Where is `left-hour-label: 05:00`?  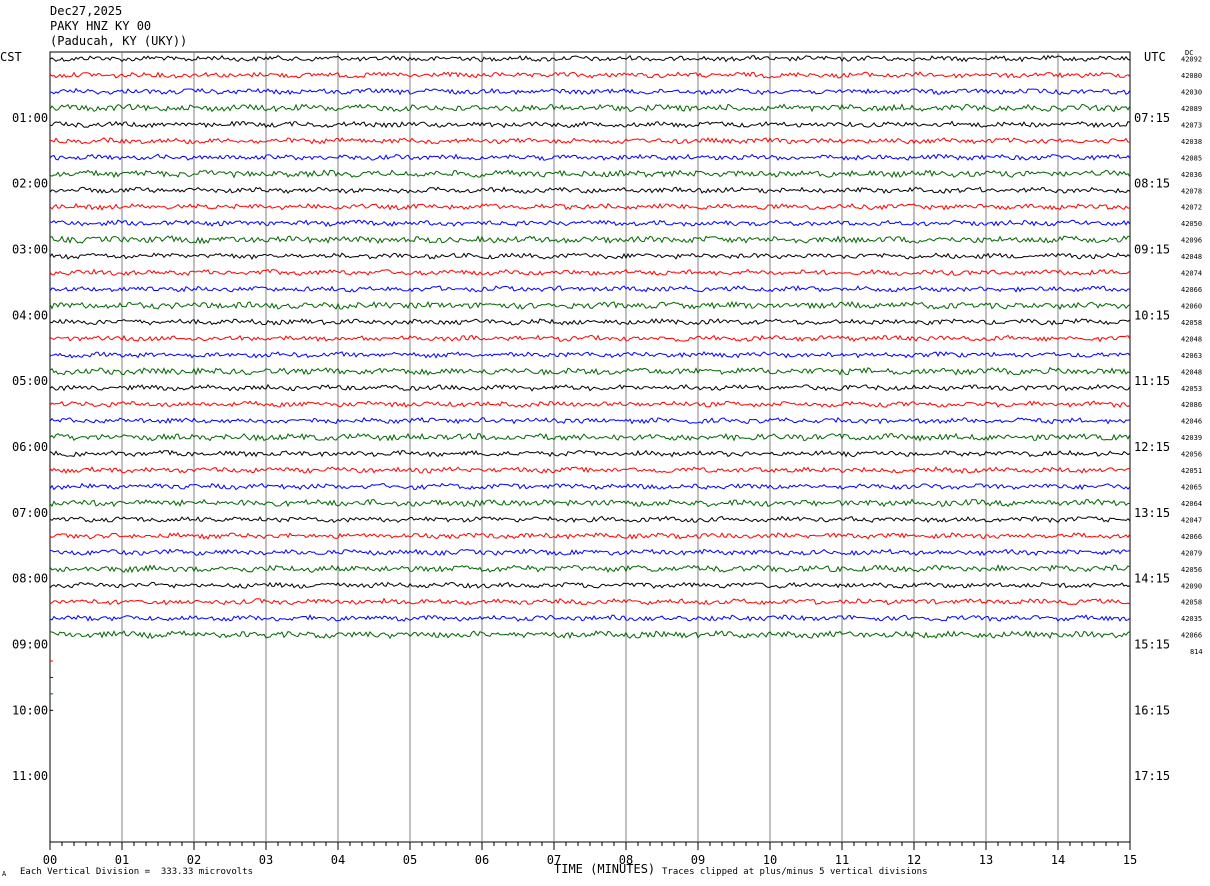
left-hour-label: 05:00 is located at coordinates (30, 381).